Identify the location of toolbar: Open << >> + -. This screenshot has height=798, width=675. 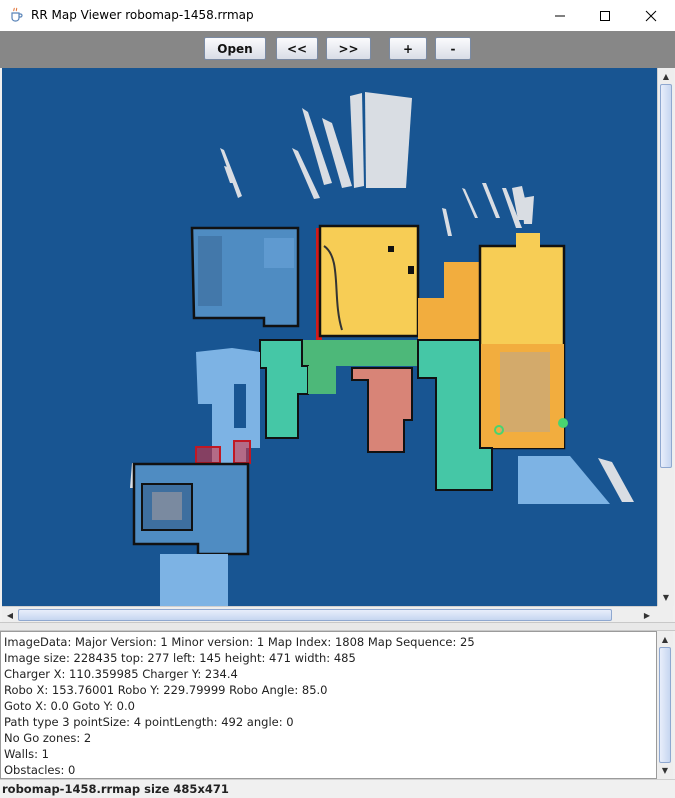
(337, 49).